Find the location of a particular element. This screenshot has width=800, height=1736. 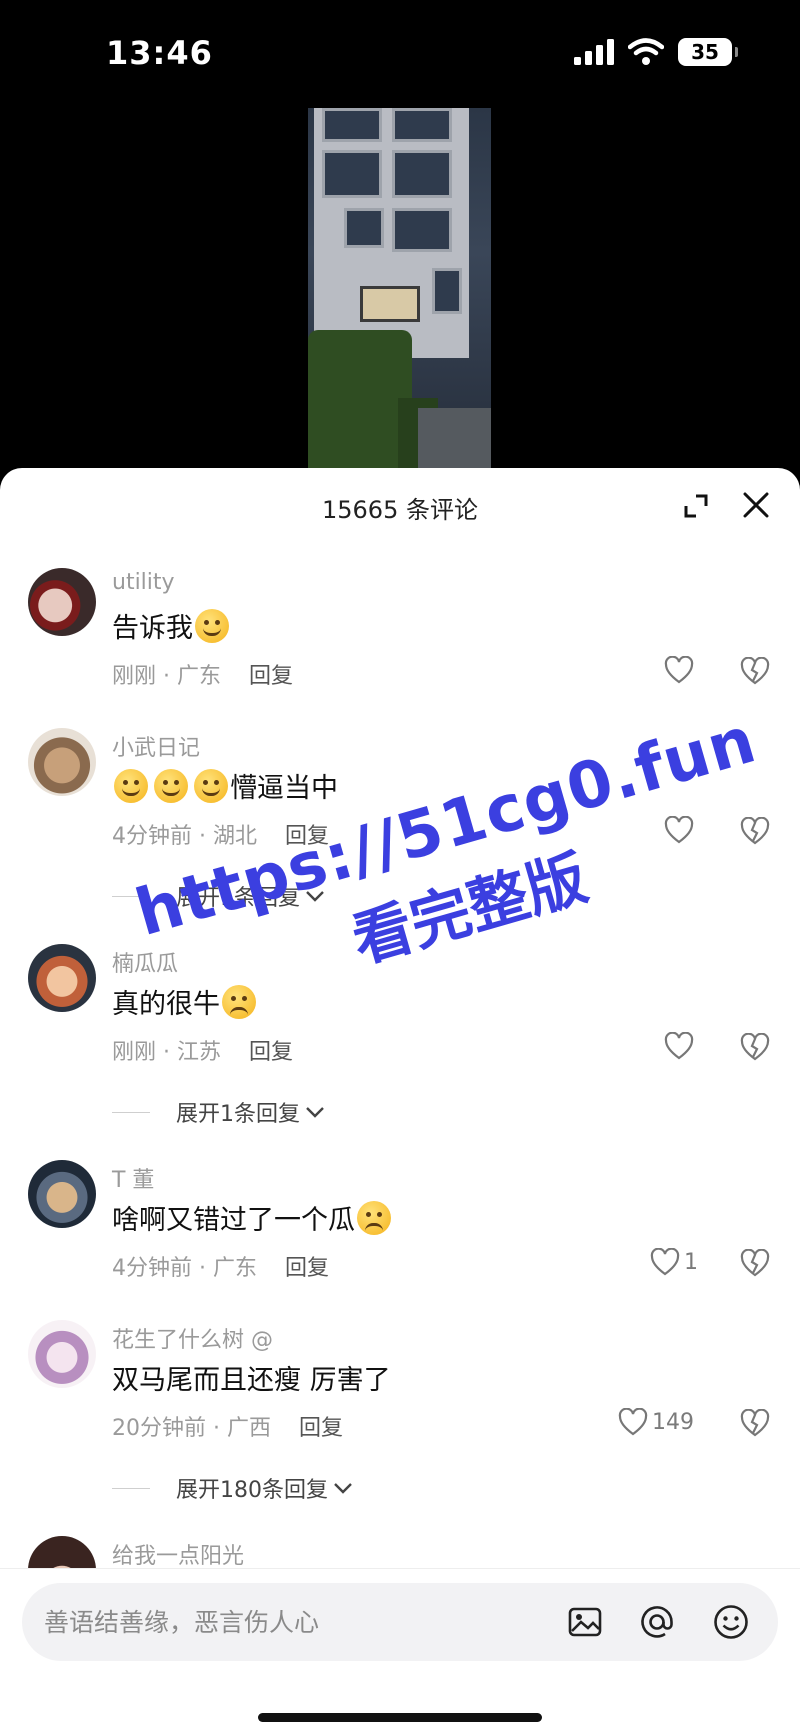

comment-text-content: 懵逼当中 is located at coordinates (284, 788).